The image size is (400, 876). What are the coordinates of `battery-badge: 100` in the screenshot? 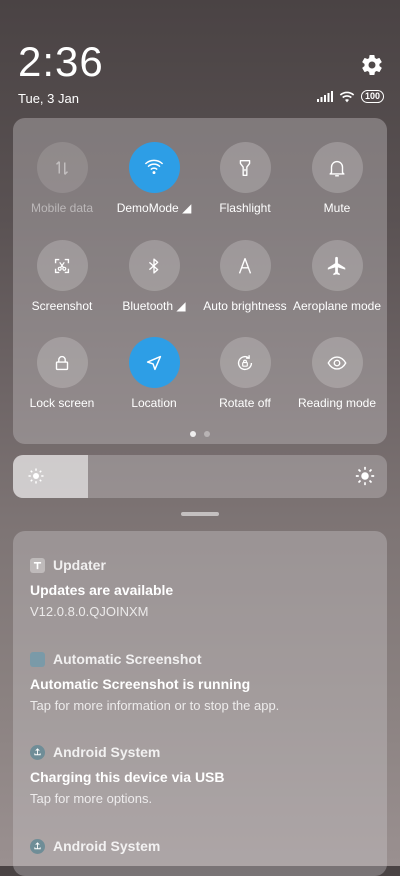 It's located at (372, 96).